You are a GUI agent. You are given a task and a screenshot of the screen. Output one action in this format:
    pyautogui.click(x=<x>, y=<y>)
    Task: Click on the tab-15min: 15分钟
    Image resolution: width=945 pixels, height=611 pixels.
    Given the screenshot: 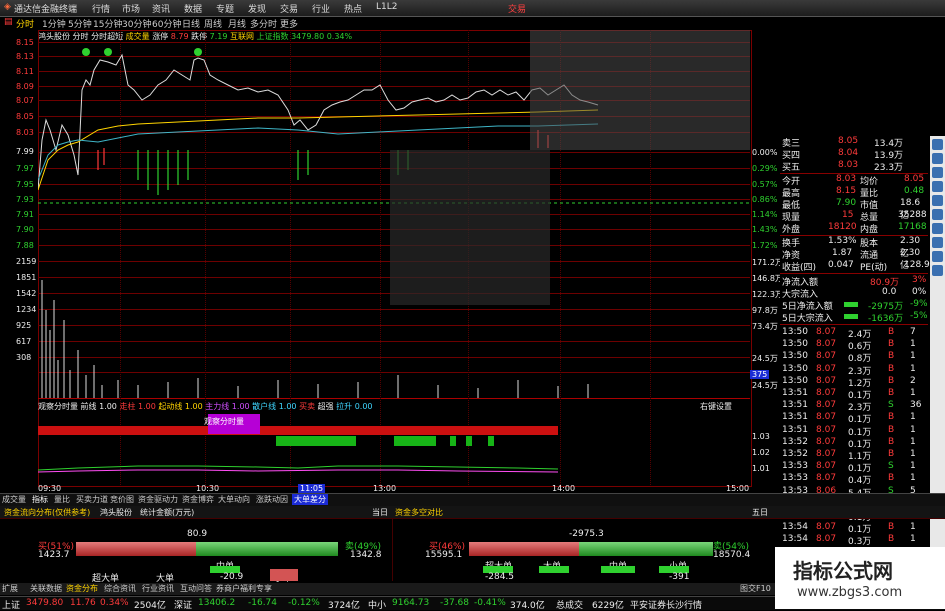 What is the action you would take?
    pyautogui.click(x=107, y=23)
    